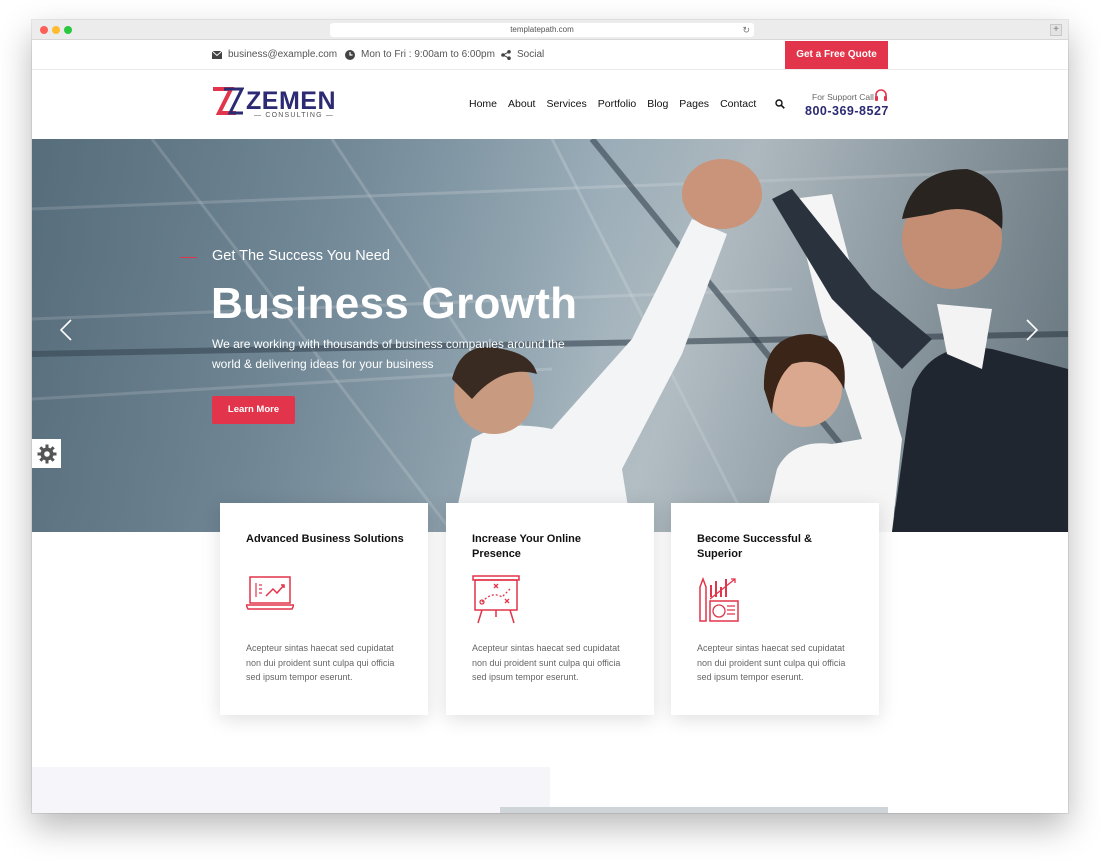 The width and height of the screenshot is (1100, 860). Describe the element at coordinates (394, 303) in the screenshot. I see `hero-title: Business Growth` at that location.